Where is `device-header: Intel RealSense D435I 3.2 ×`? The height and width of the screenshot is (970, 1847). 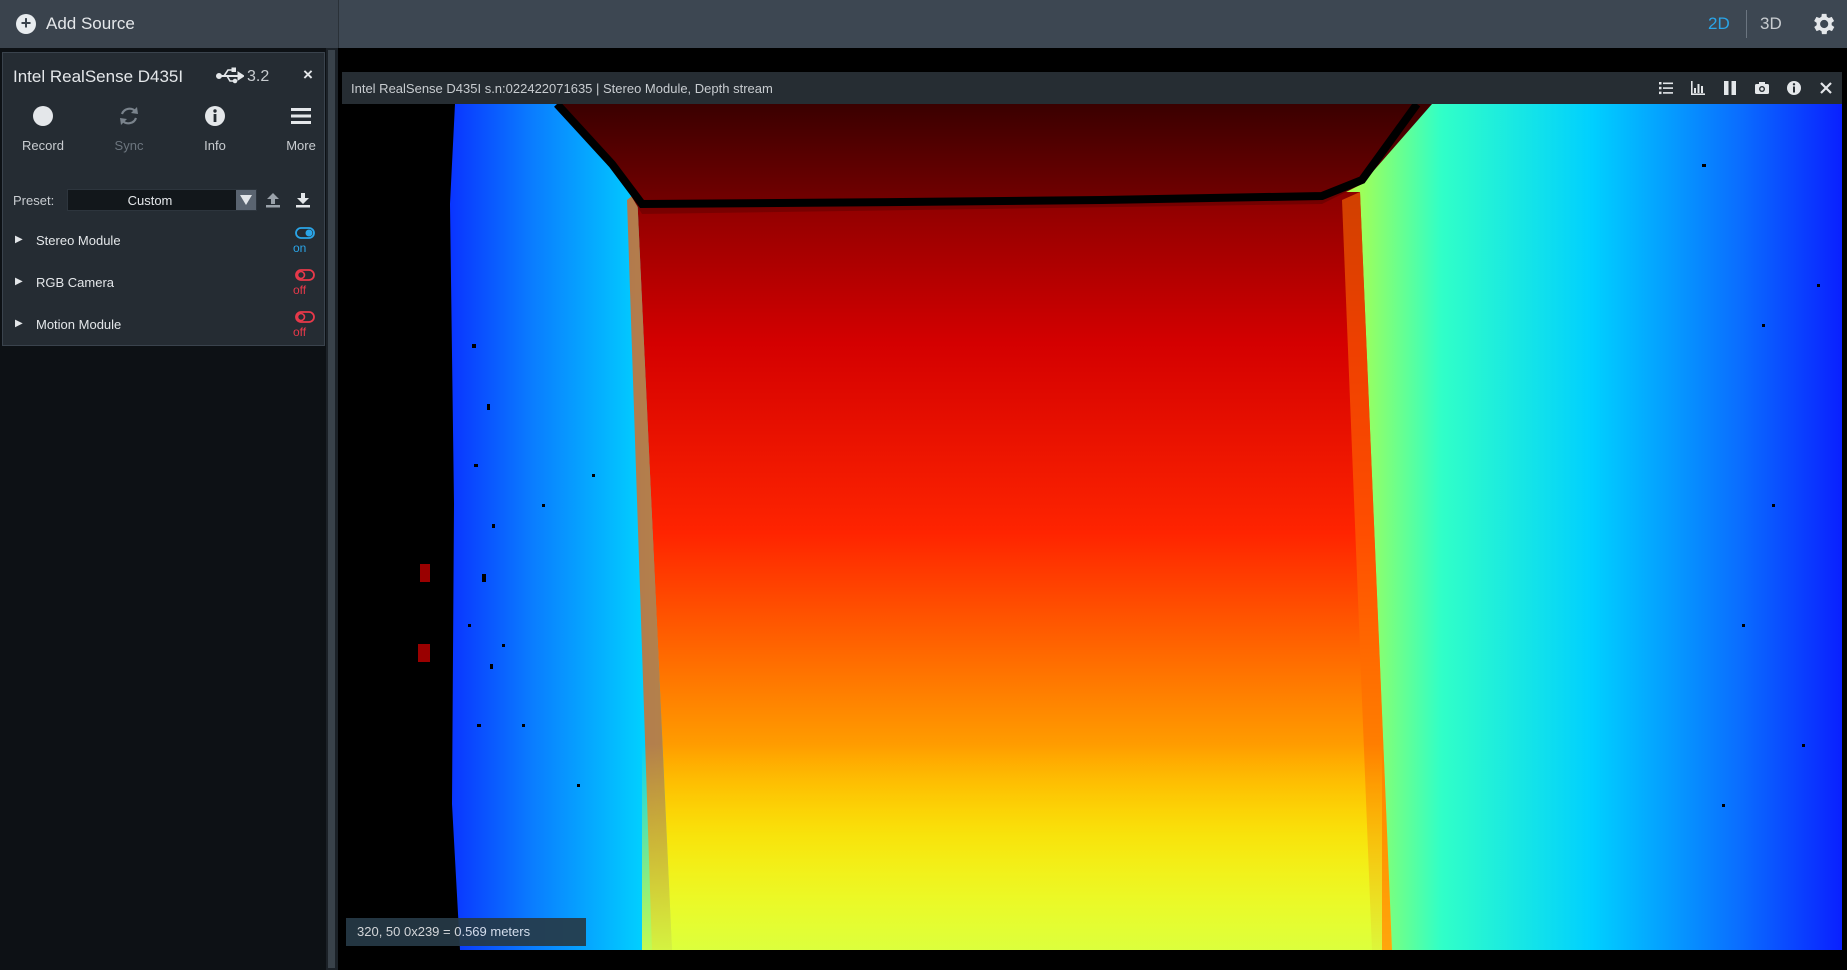 device-header: Intel RealSense D435I 3.2 × is located at coordinates (163, 77).